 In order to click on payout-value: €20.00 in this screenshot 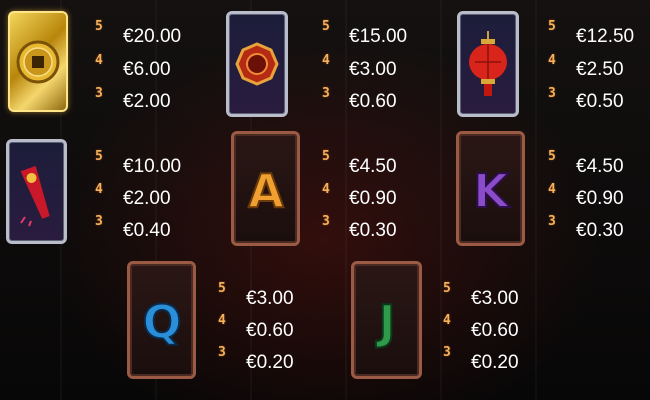, I will do `click(152, 36)`.